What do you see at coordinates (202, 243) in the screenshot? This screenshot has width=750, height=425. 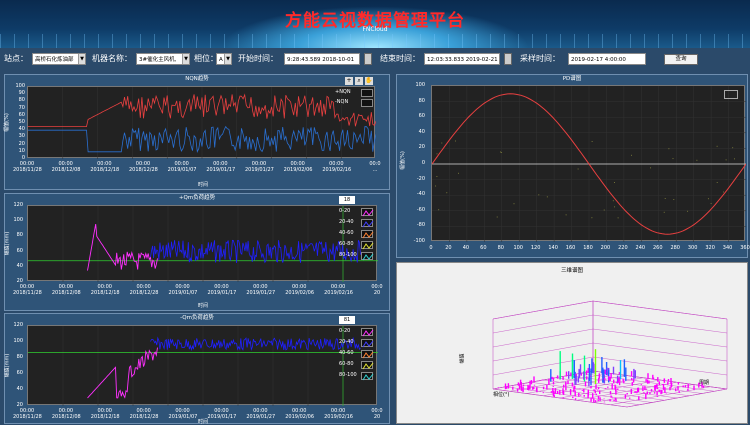 I see `qplus-plot-area` at bounding box center [202, 243].